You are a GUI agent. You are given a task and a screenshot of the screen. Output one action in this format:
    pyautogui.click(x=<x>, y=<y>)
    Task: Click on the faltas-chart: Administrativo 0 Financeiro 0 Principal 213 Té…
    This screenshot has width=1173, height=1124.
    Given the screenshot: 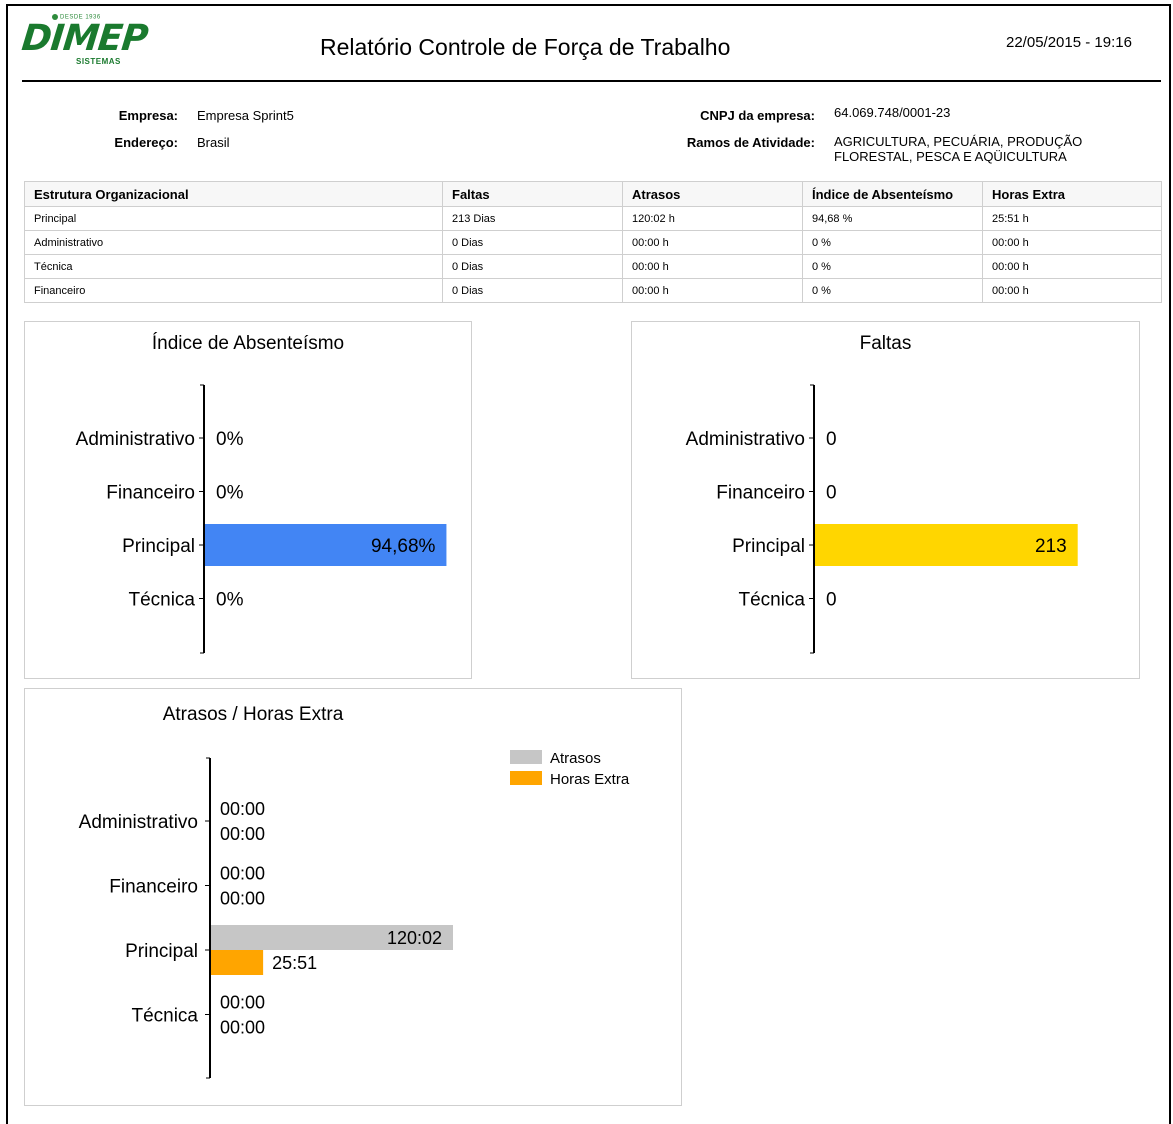 What is the action you would take?
    pyautogui.click(x=882, y=519)
    